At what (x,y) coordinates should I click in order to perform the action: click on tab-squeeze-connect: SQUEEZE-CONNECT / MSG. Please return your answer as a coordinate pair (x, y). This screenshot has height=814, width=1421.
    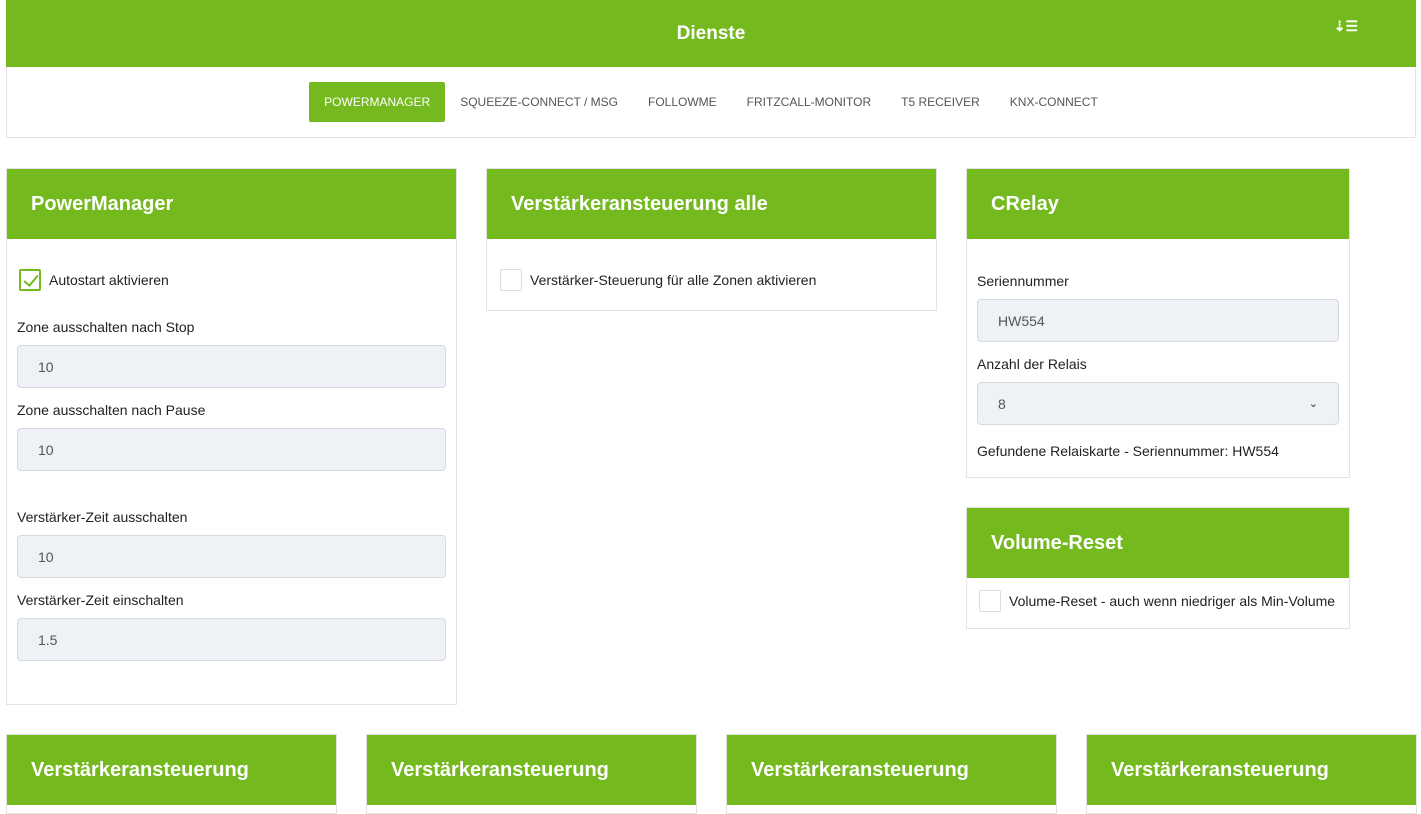
    Looking at the image, I should click on (539, 102).